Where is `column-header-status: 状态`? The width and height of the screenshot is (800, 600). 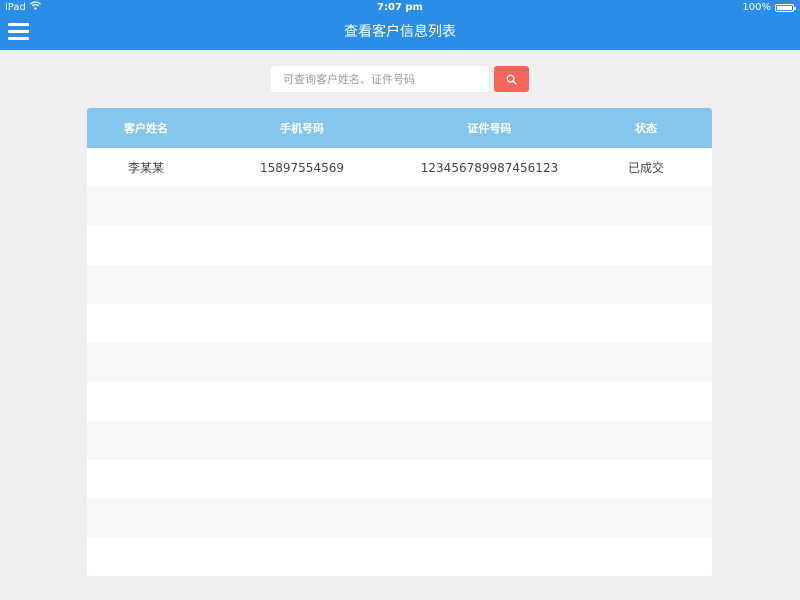
column-header-status: 状态 is located at coordinates (646, 128).